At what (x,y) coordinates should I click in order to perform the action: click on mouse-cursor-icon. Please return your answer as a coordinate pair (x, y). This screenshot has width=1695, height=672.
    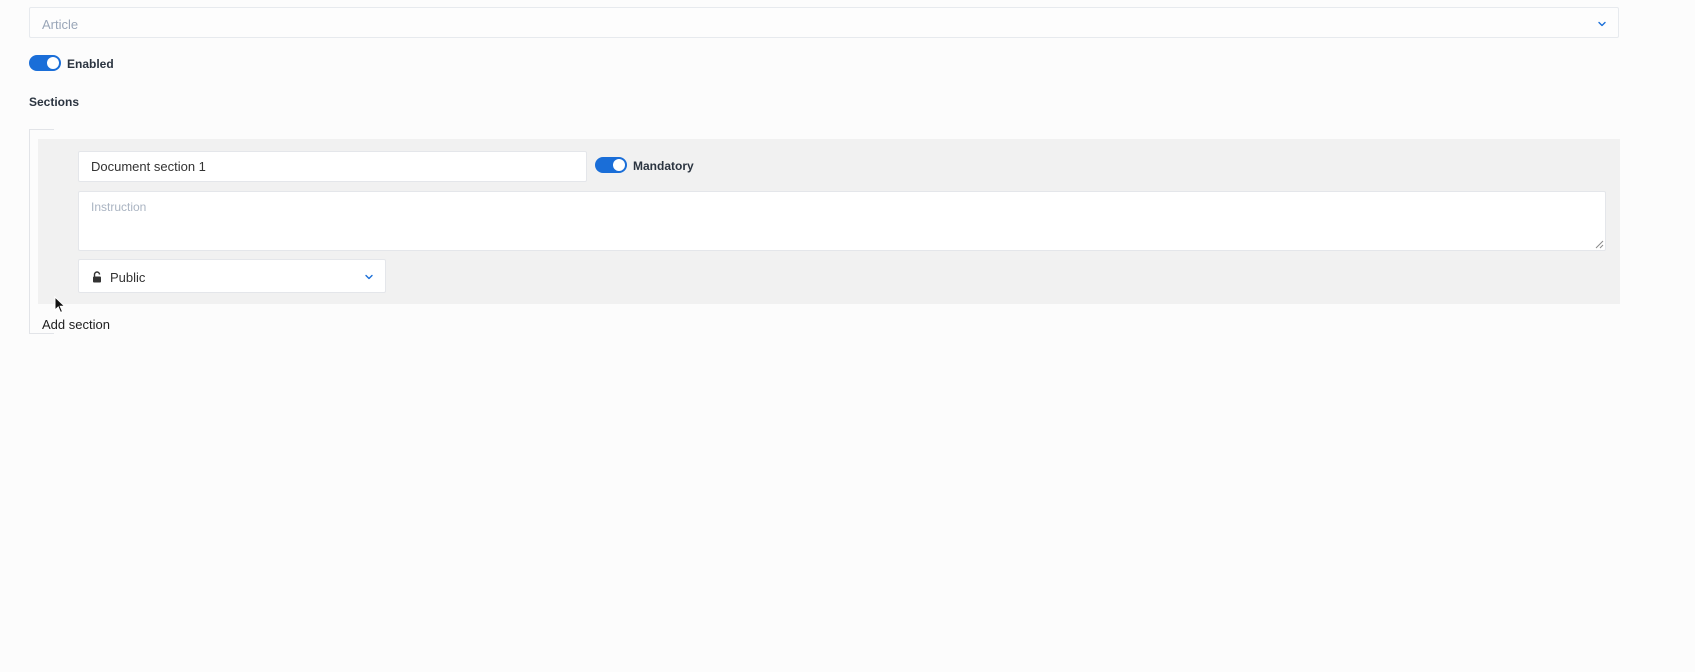
    Looking at the image, I should click on (60, 305).